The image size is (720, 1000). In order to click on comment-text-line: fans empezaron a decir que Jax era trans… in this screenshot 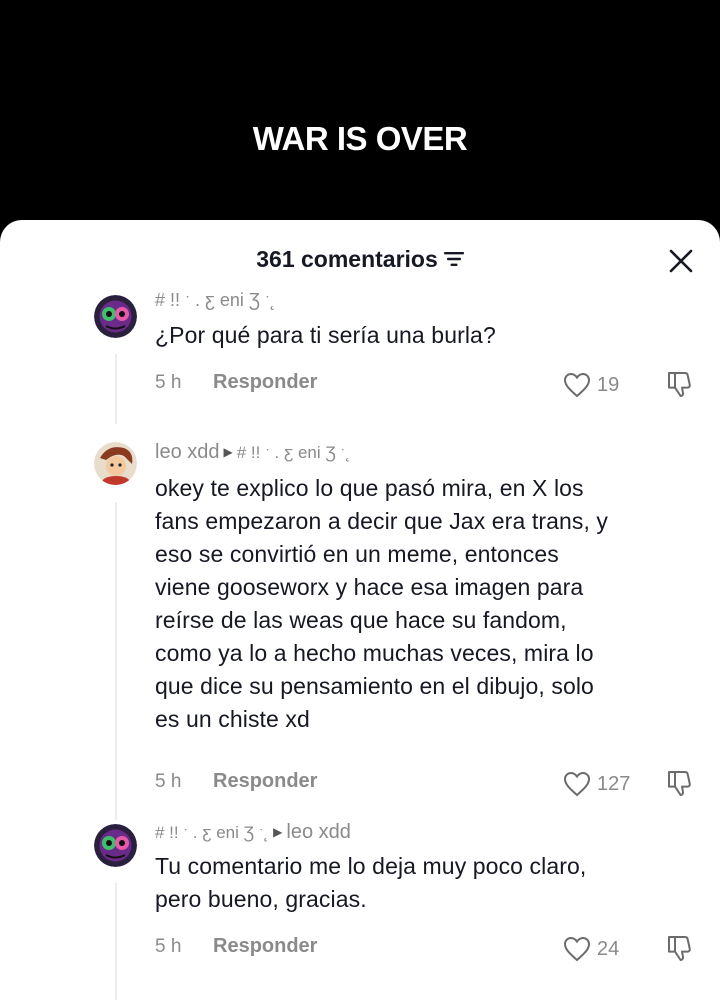, I will do `click(382, 521)`.